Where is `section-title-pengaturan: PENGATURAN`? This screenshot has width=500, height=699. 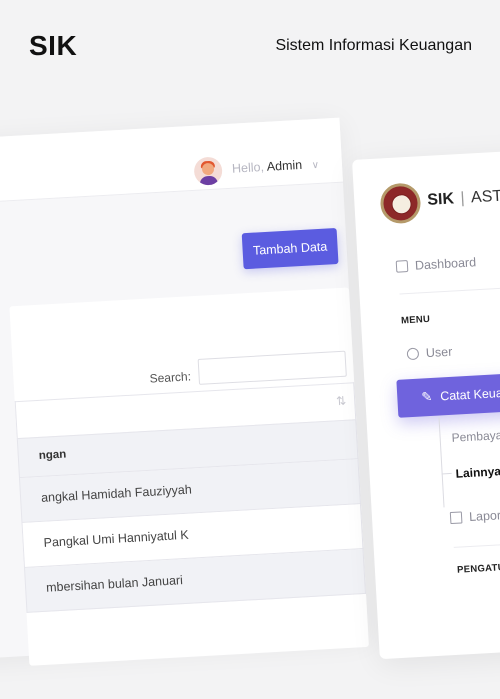
section-title-pengaturan: PENGATURAN is located at coordinates (478, 568).